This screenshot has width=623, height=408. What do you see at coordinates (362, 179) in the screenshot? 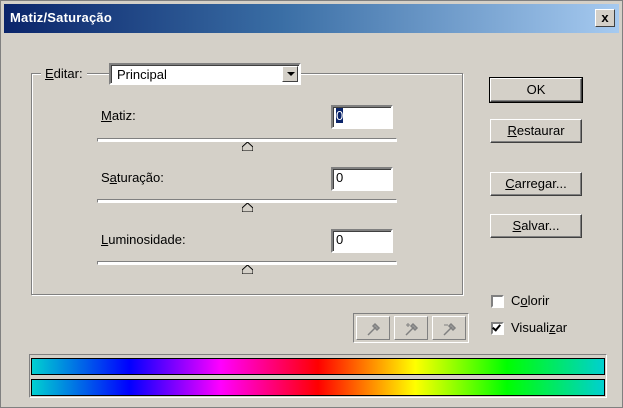
I see `saturation-input: 0` at bounding box center [362, 179].